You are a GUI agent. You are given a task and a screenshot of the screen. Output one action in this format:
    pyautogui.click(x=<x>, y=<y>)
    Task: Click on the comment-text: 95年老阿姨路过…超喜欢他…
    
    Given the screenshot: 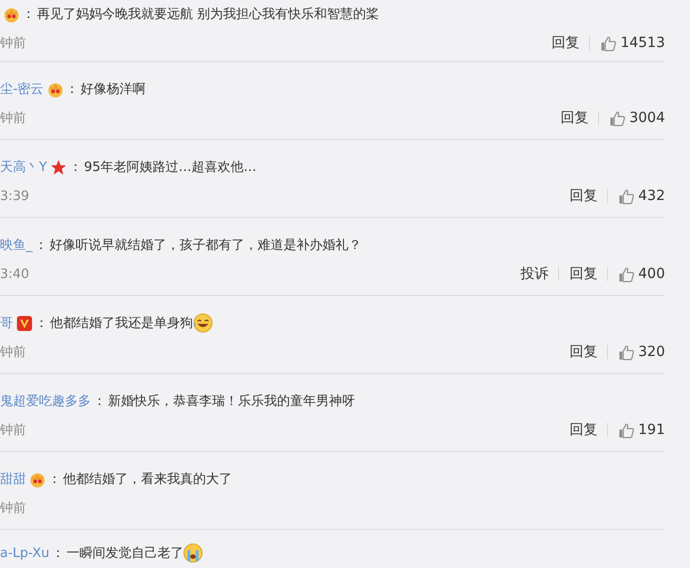 What is the action you would take?
    pyautogui.click(x=170, y=167)
    